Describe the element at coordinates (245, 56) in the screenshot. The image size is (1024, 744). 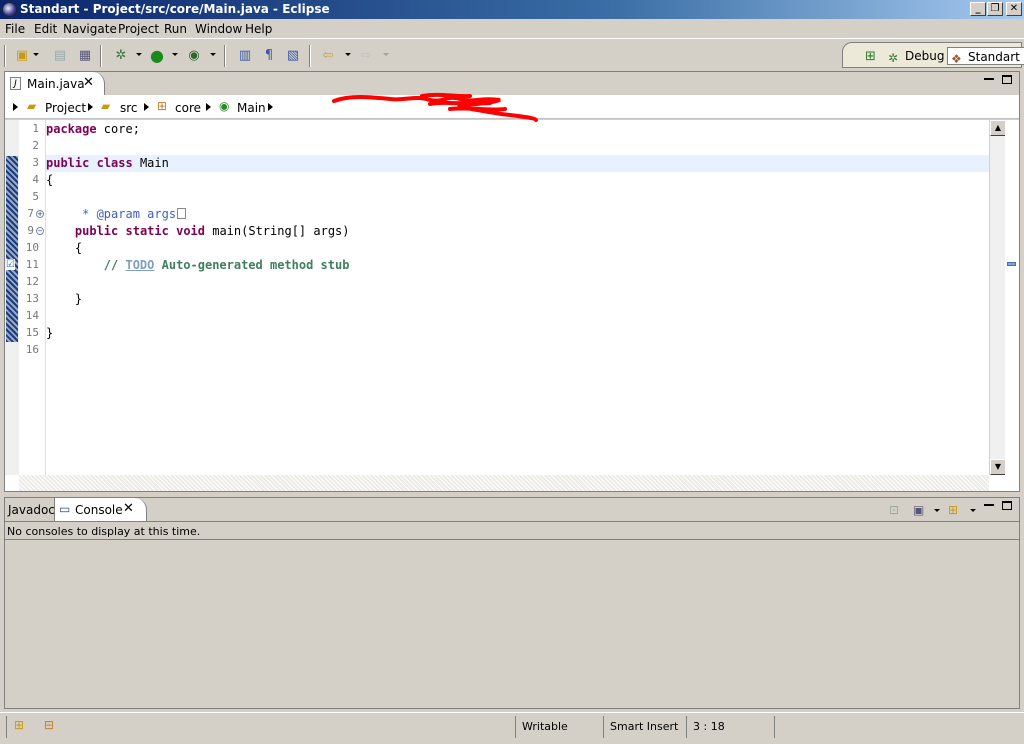
I see `open-type-icon: ▥` at that location.